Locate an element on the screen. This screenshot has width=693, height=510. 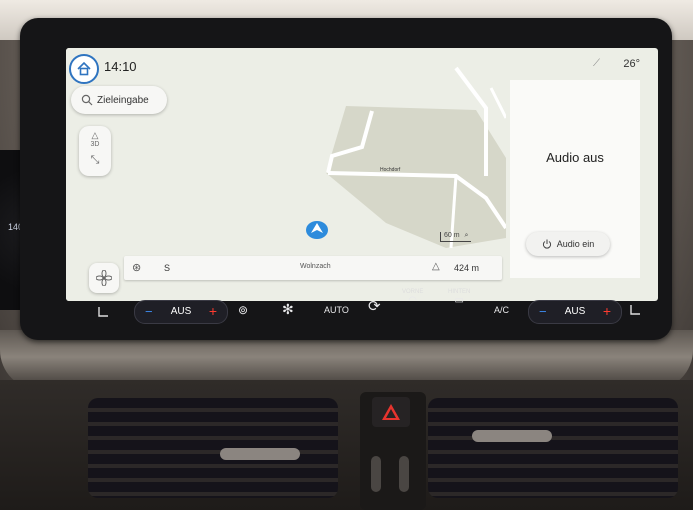
home-button is located at coordinates (84, 69).